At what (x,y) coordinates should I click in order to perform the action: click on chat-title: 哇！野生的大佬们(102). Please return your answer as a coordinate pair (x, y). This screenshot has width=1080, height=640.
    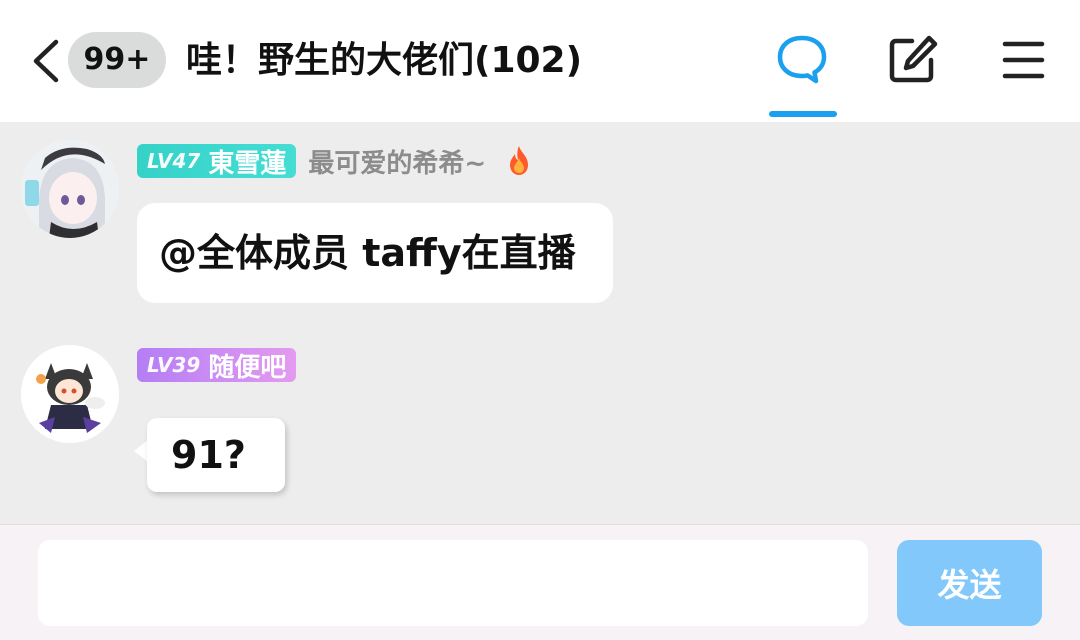
    Looking at the image, I should click on (384, 60).